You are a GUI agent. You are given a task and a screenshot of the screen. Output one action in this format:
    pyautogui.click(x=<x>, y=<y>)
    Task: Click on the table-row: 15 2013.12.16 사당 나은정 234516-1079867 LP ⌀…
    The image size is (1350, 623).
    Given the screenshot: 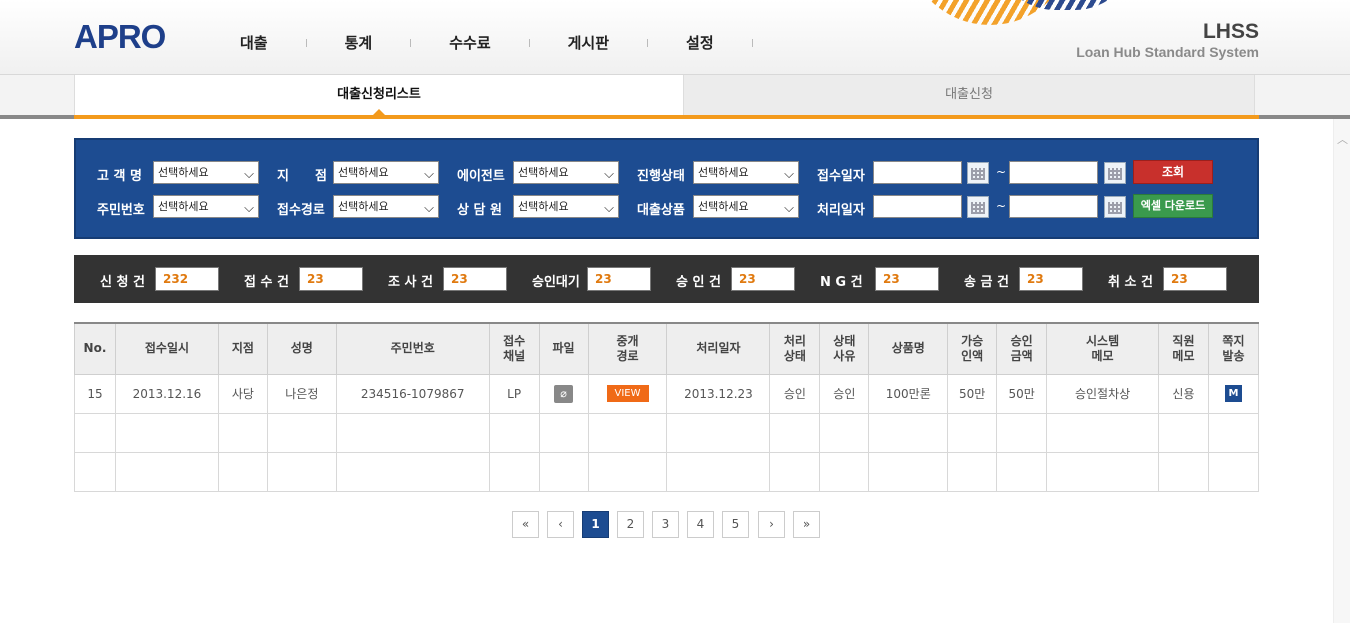 What is the action you would take?
    pyautogui.click(x=667, y=393)
    